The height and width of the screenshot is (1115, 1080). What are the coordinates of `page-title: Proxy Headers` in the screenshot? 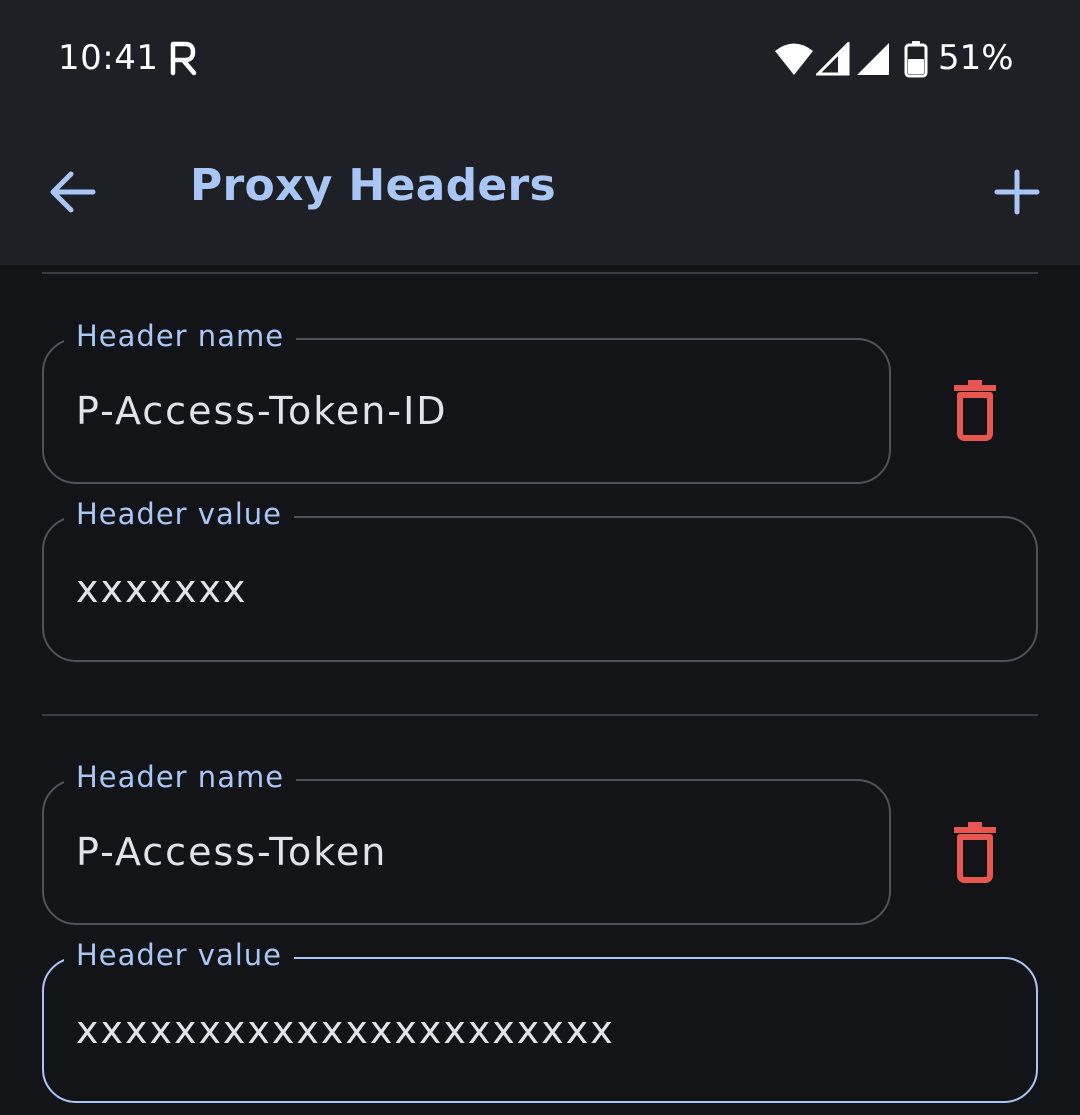 It's located at (373, 185).